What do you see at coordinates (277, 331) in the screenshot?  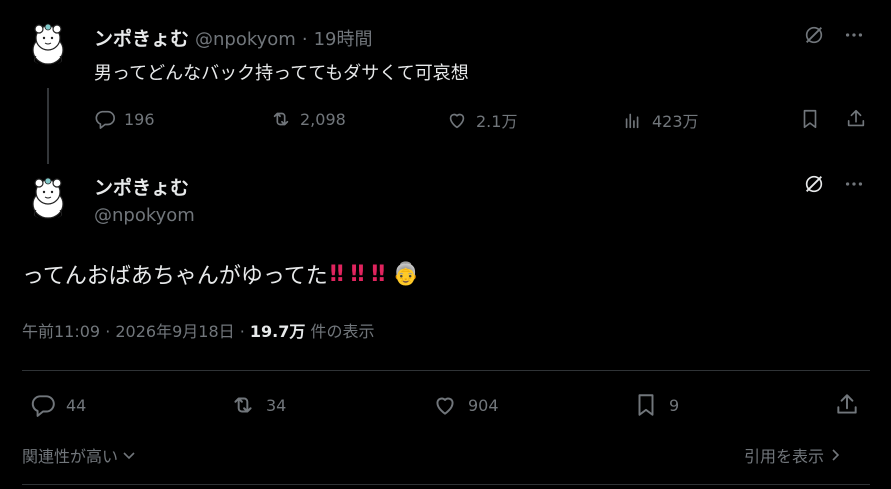 I see `views-count: 19.7万` at bounding box center [277, 331].